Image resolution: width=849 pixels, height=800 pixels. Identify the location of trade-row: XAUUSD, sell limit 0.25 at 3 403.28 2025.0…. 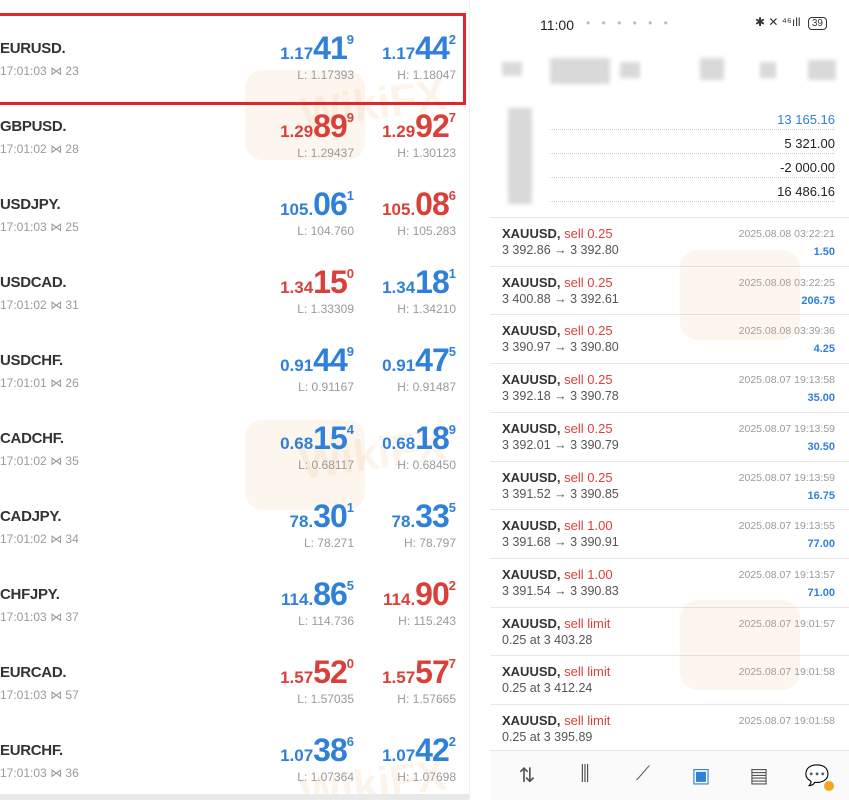
(669, 631).